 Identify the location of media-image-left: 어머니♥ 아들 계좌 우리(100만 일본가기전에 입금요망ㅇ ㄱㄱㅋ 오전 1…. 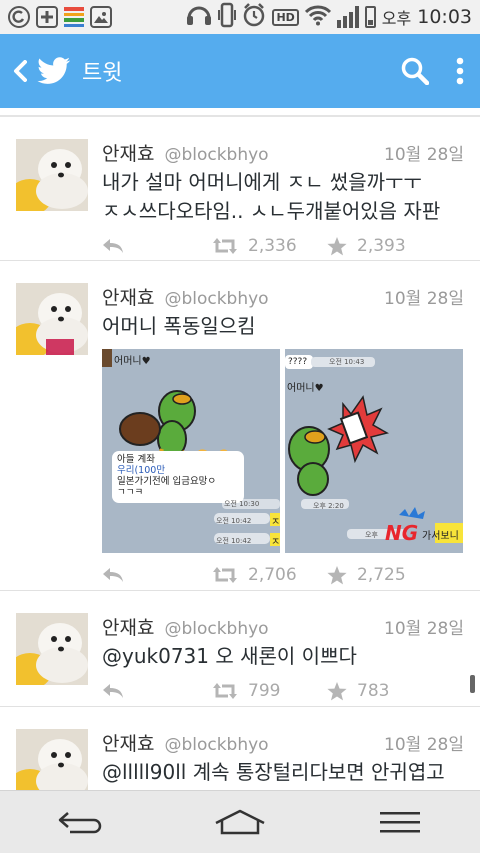
(191, 451).